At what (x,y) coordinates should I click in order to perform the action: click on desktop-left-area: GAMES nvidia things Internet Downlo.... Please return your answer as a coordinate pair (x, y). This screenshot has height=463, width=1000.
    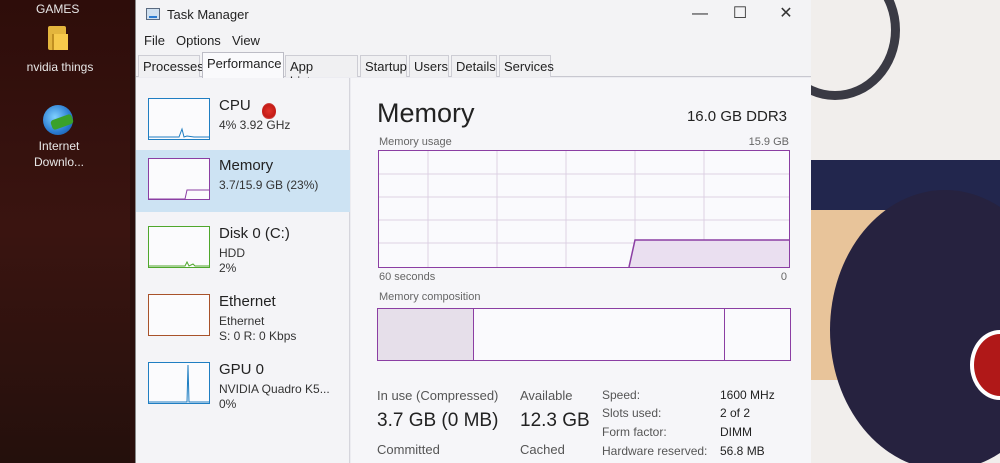
    Looking at the image, I should click on (65, 231).